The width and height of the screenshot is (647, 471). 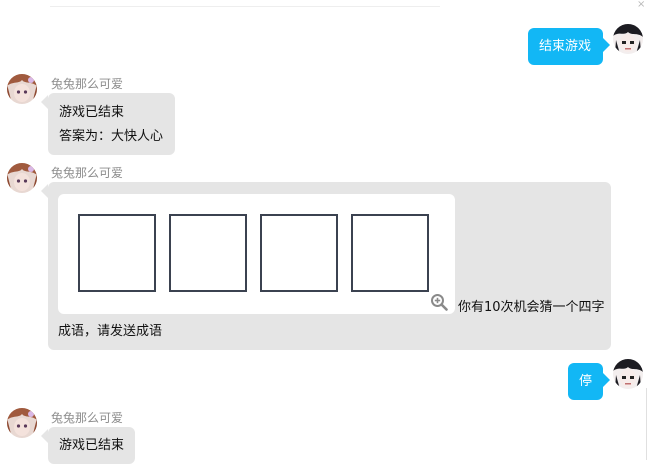 What do you see at coordinates (245, 3) in the screenshot?
I see `previous-message-edge` at bounding box center [245, 3].